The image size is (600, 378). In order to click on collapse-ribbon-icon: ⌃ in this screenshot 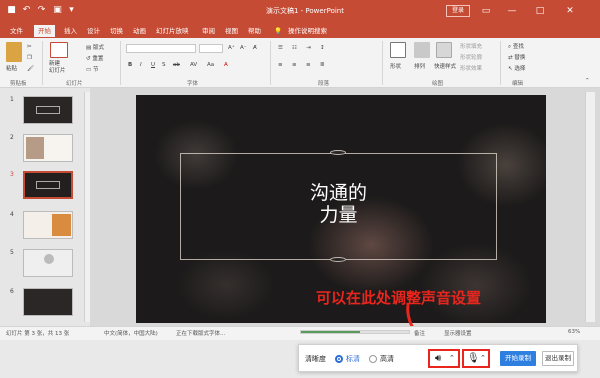, I will do `click(587, 81)`.